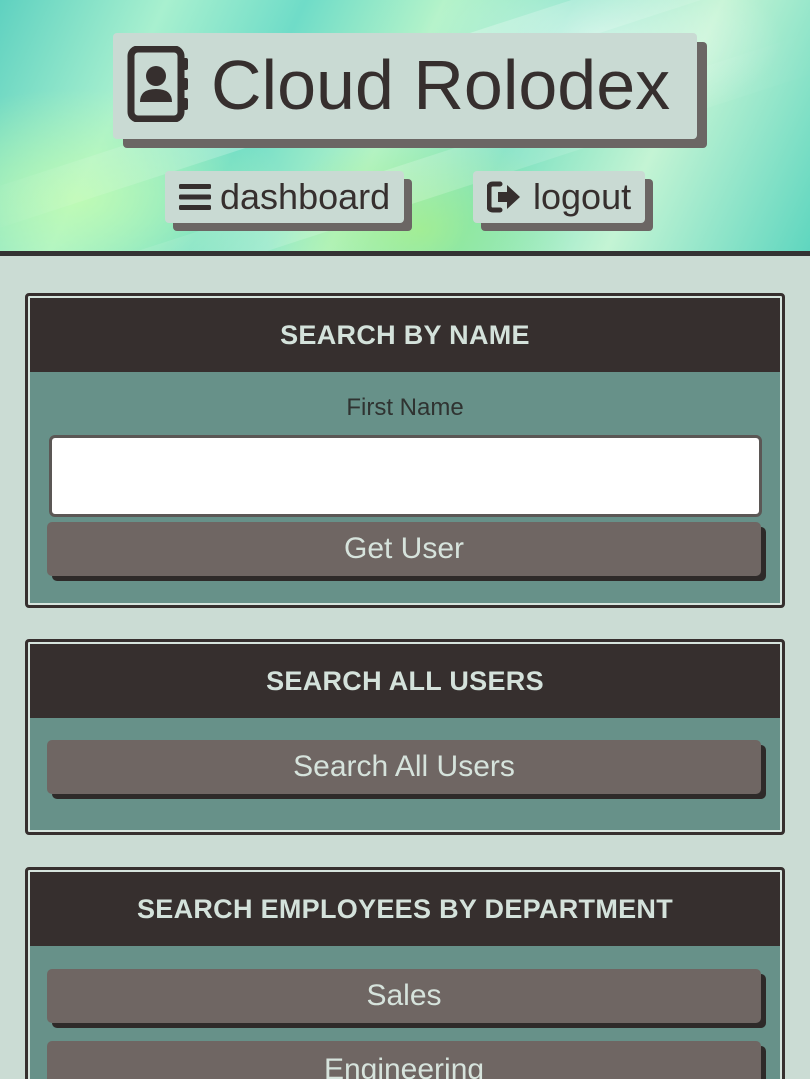  I want to click on panel-heading: SEARCH ALL USERS, so click(405, 681).